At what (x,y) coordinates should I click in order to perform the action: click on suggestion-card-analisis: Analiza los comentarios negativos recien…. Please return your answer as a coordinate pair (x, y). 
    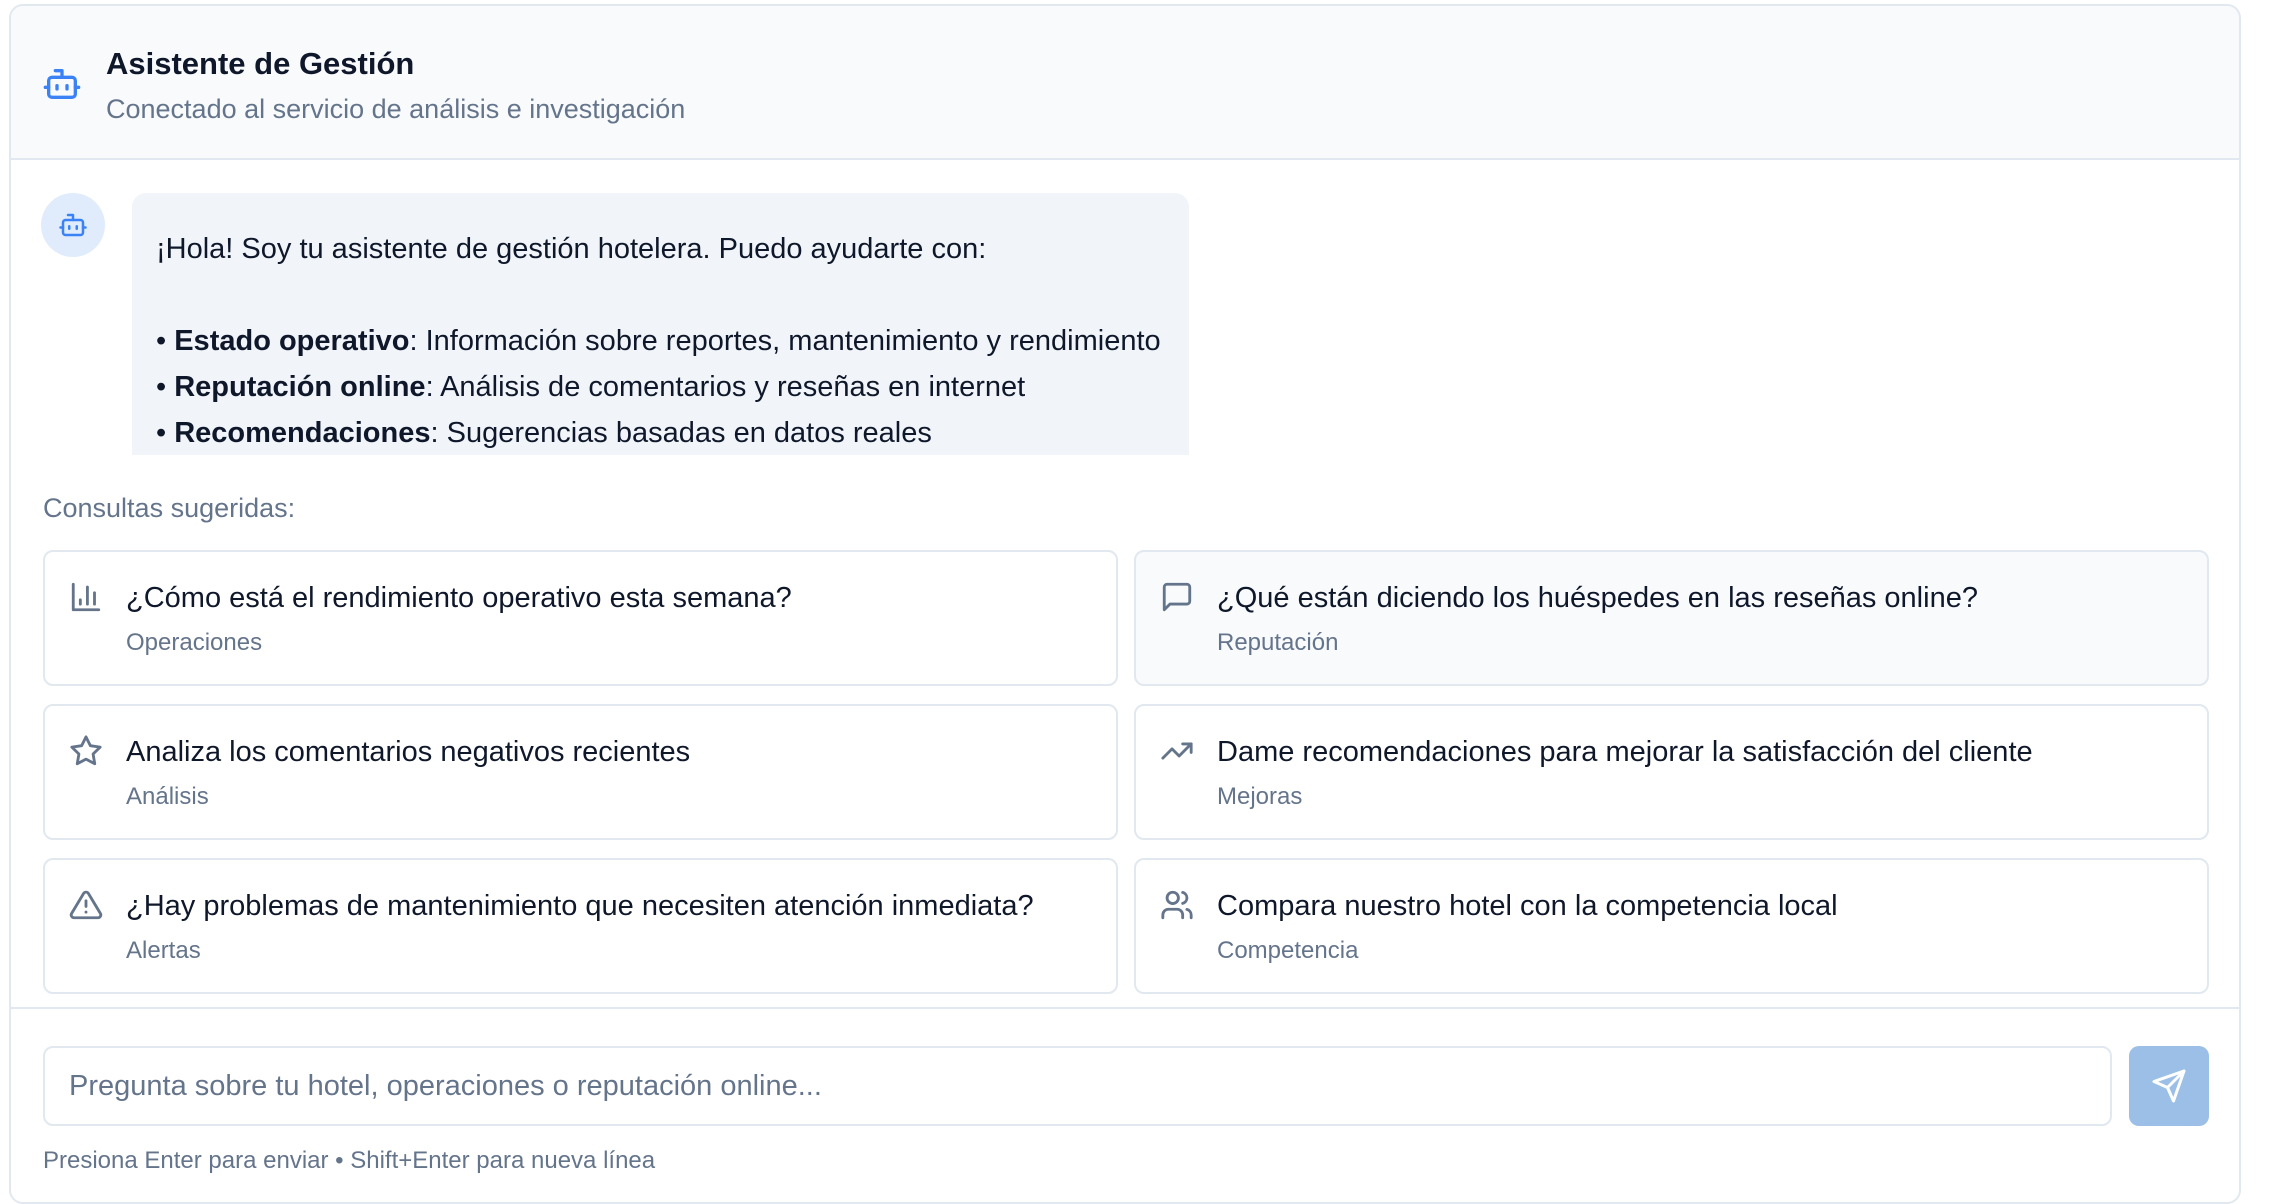
    Looking at the image, I should click on (580, 772).